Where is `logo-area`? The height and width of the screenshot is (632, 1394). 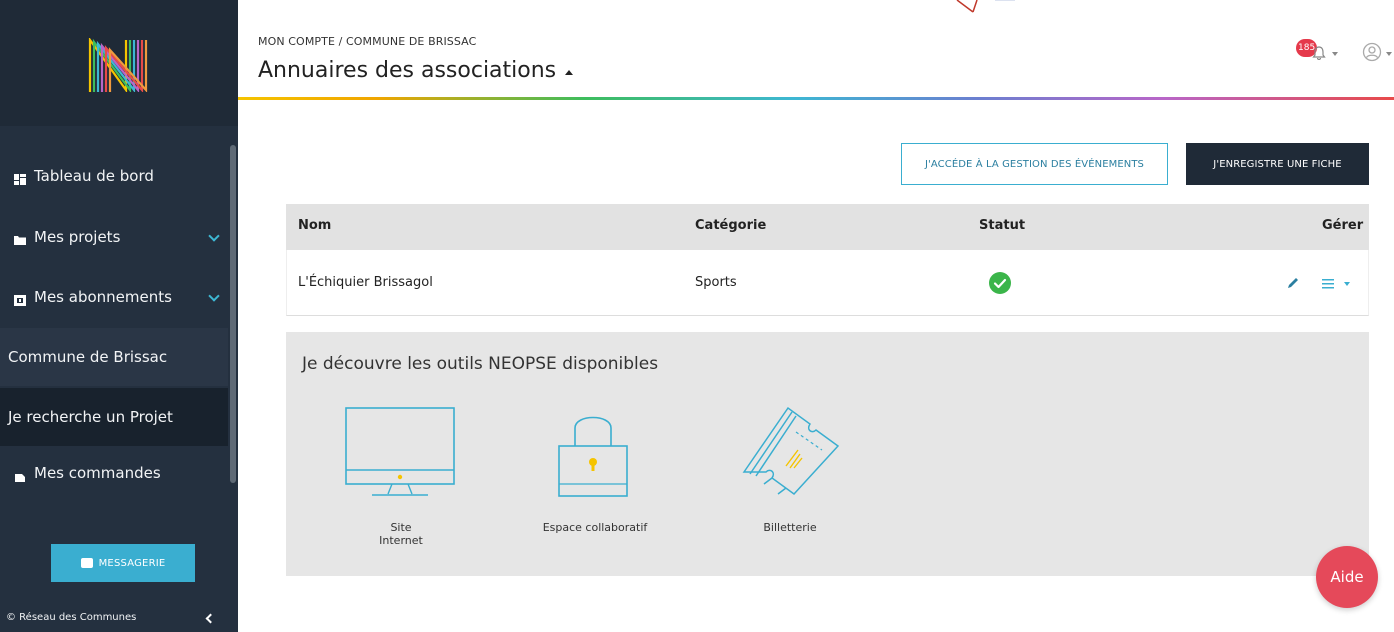
logo-area is located at coordinates (119, 63).